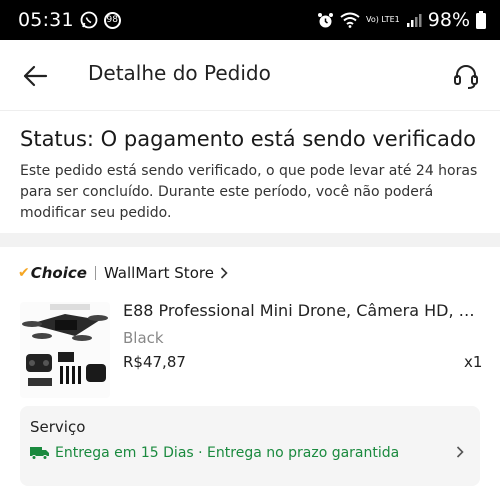 The width and height of the screenshot is (500, 486). Describe the element at coordinates (39, 453) in the screenshot. I see `truck-icon` at that location.